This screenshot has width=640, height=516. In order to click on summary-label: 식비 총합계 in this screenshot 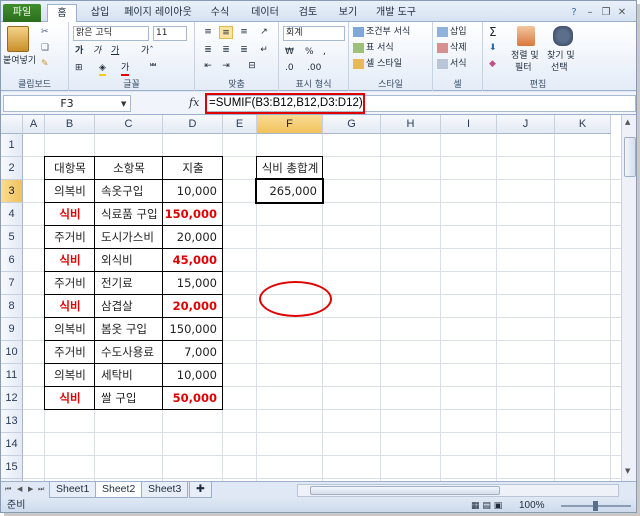, I will do `click(290, 168)`.